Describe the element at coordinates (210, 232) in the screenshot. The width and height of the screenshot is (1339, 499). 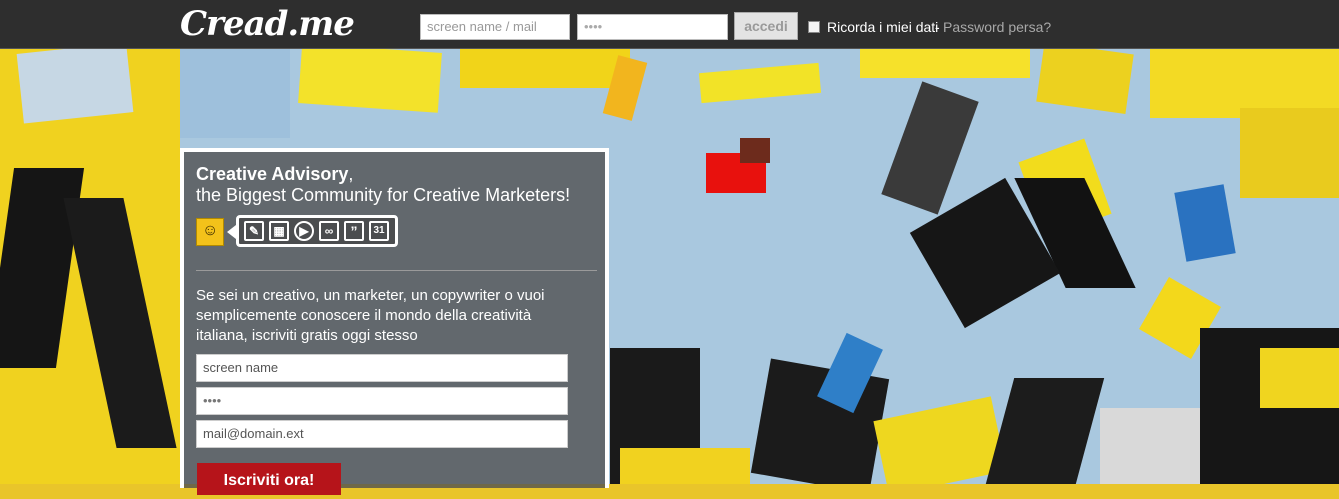
I see `mascot-icon: ☺` at that location.